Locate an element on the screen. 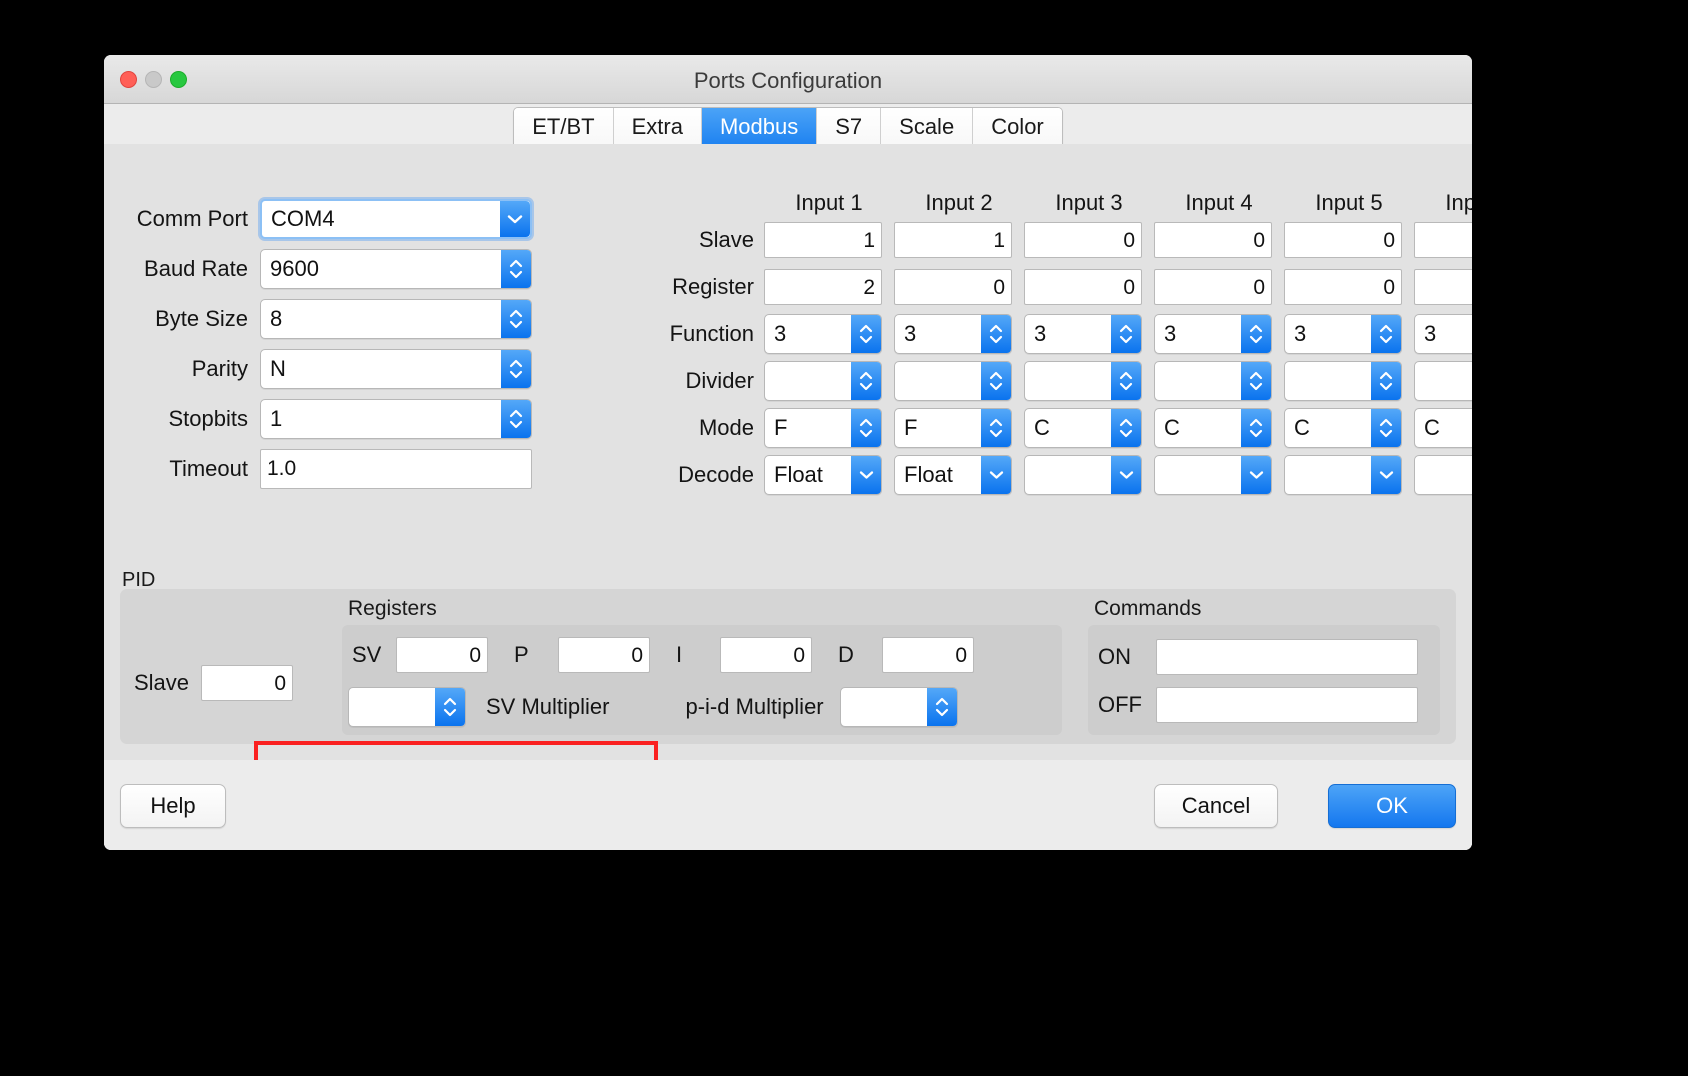 This screenshot has width=1688, height=1076. cancel-button: Cancel is located at coordinates (1216, 806).